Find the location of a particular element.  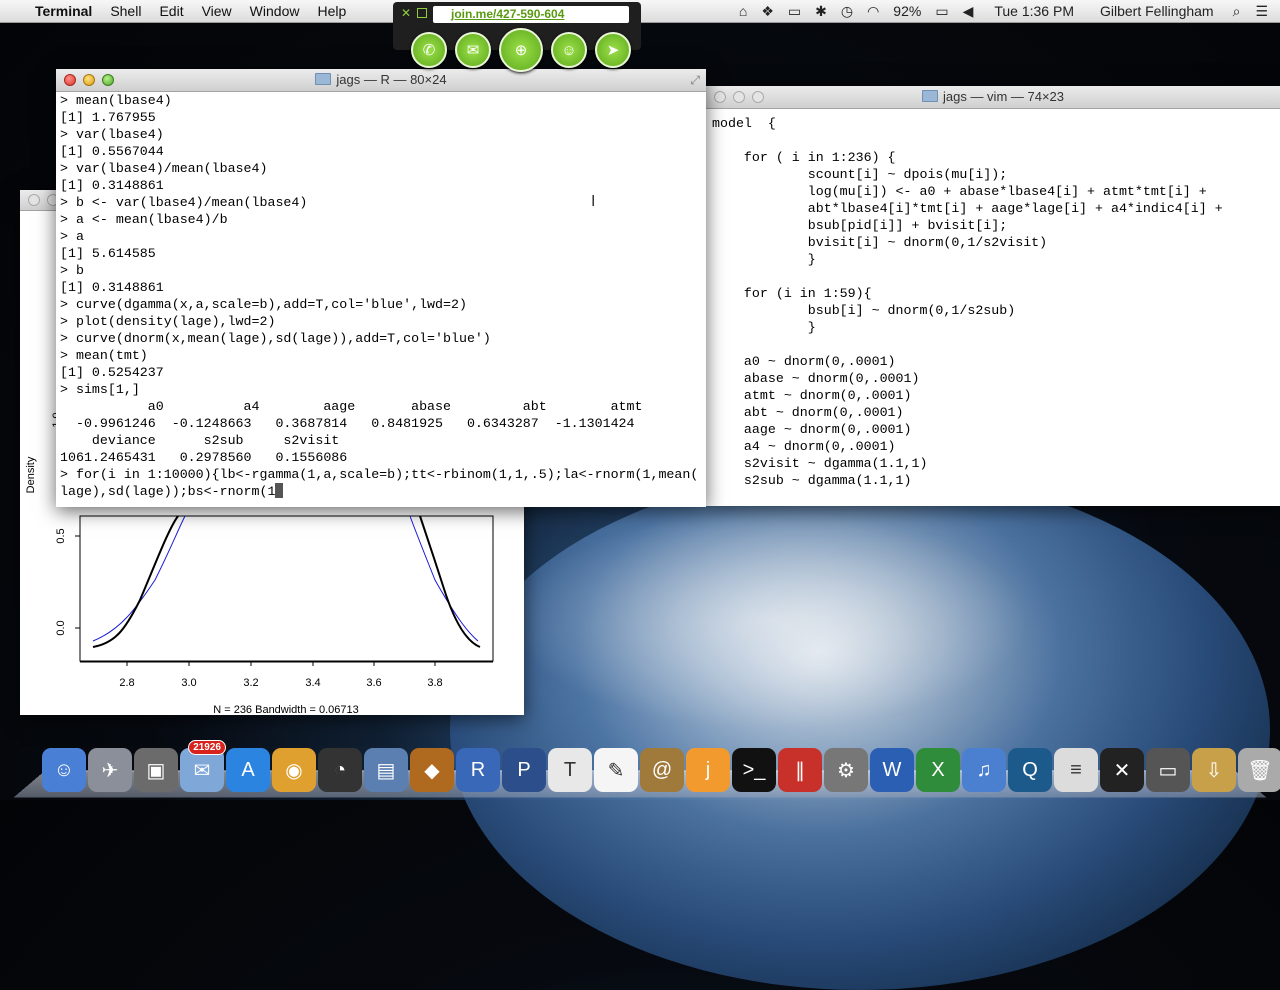

time-machine-icon: ◷ is located at coordinates (847, 11).